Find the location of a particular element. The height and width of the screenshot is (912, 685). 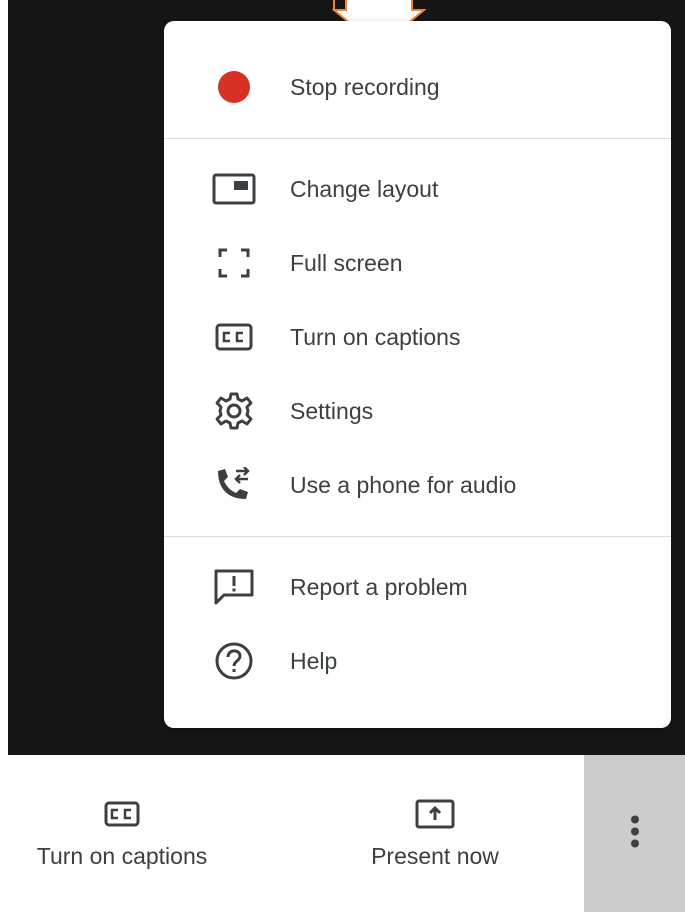

layout-icon is located at coordinates (234, 189).